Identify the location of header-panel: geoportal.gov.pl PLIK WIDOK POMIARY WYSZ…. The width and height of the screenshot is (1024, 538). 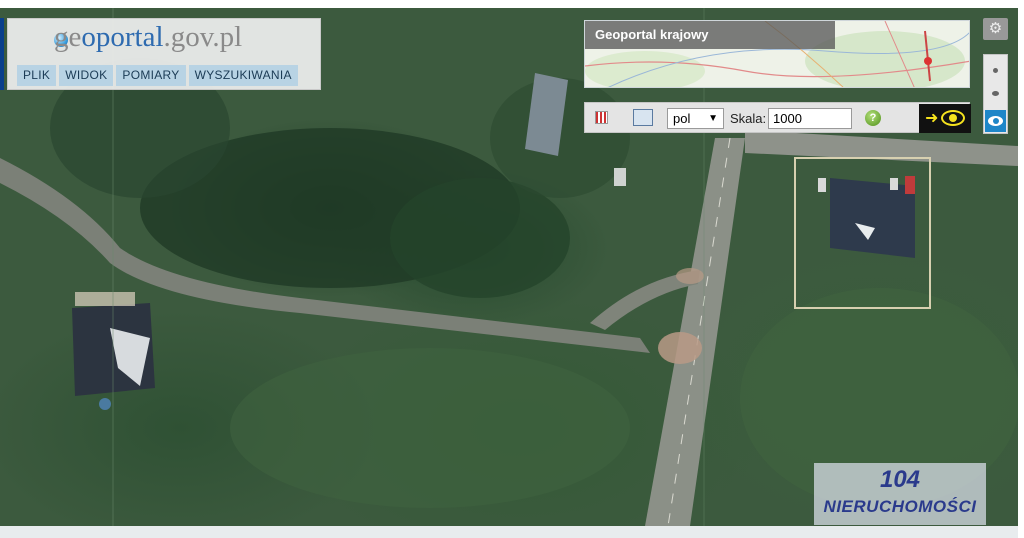
(164, 54).